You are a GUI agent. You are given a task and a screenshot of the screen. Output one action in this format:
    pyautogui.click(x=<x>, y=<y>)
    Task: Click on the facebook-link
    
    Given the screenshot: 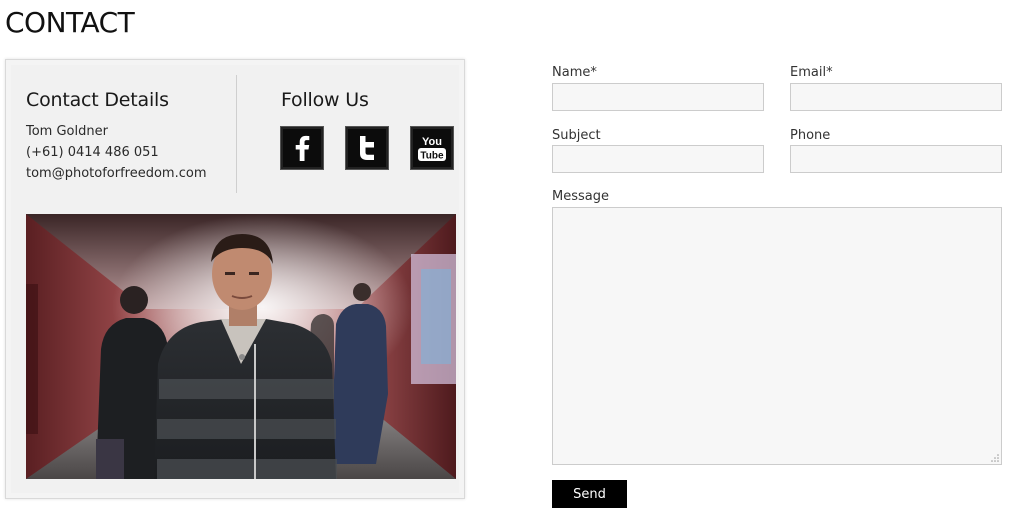 What is the action you would take?
    pyautogui.click(x=302, y=148)
    